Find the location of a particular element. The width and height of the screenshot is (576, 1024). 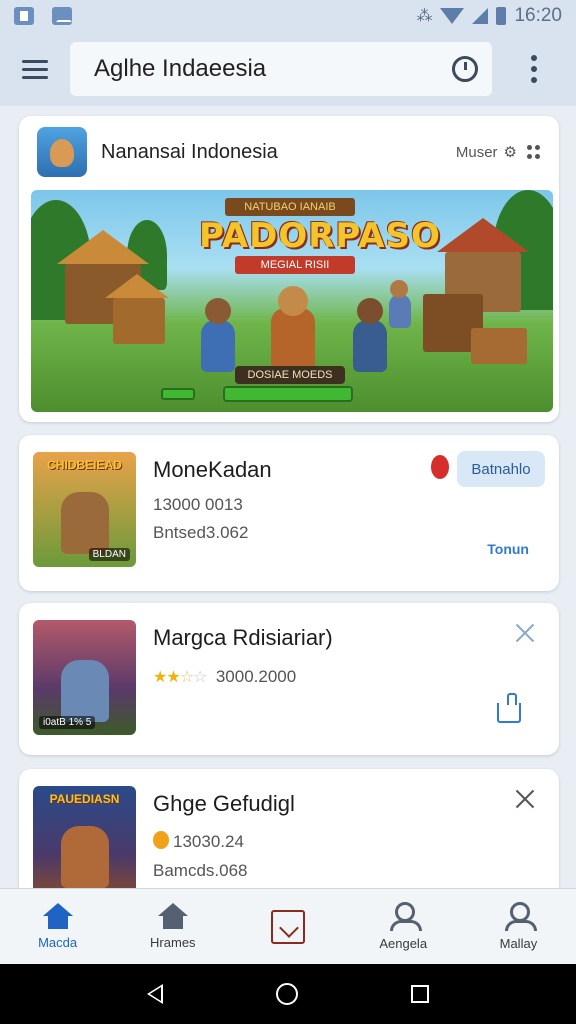

banner-subtitle: MEGIAL RISII is located at coordinates (295, 265).